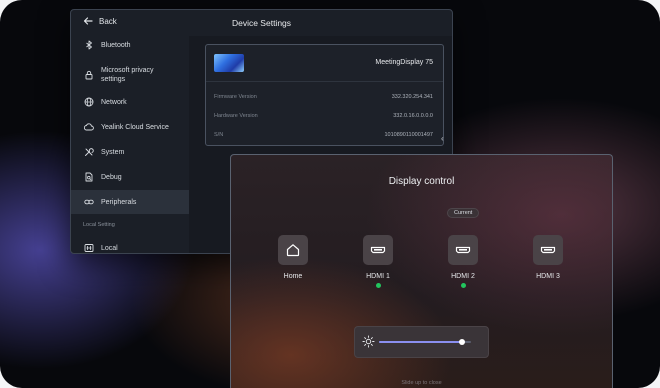 The height and width of the screenshot is (388, 660). I want to click on current-badge: Current, so click(463, 213).